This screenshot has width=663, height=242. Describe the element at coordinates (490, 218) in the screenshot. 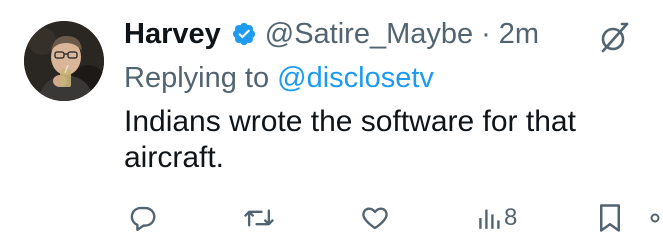

I see `views-icon` at that location.